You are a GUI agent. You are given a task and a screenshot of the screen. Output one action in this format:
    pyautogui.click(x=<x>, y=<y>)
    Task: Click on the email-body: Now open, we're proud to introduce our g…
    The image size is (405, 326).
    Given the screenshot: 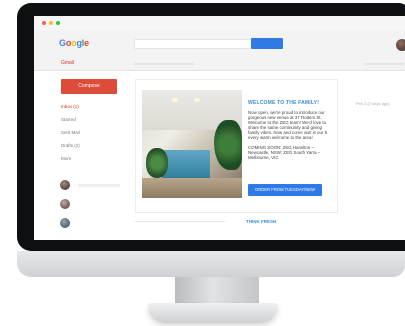 What is the action you would take?
    pyautogui.click(x=288, y=137)
    